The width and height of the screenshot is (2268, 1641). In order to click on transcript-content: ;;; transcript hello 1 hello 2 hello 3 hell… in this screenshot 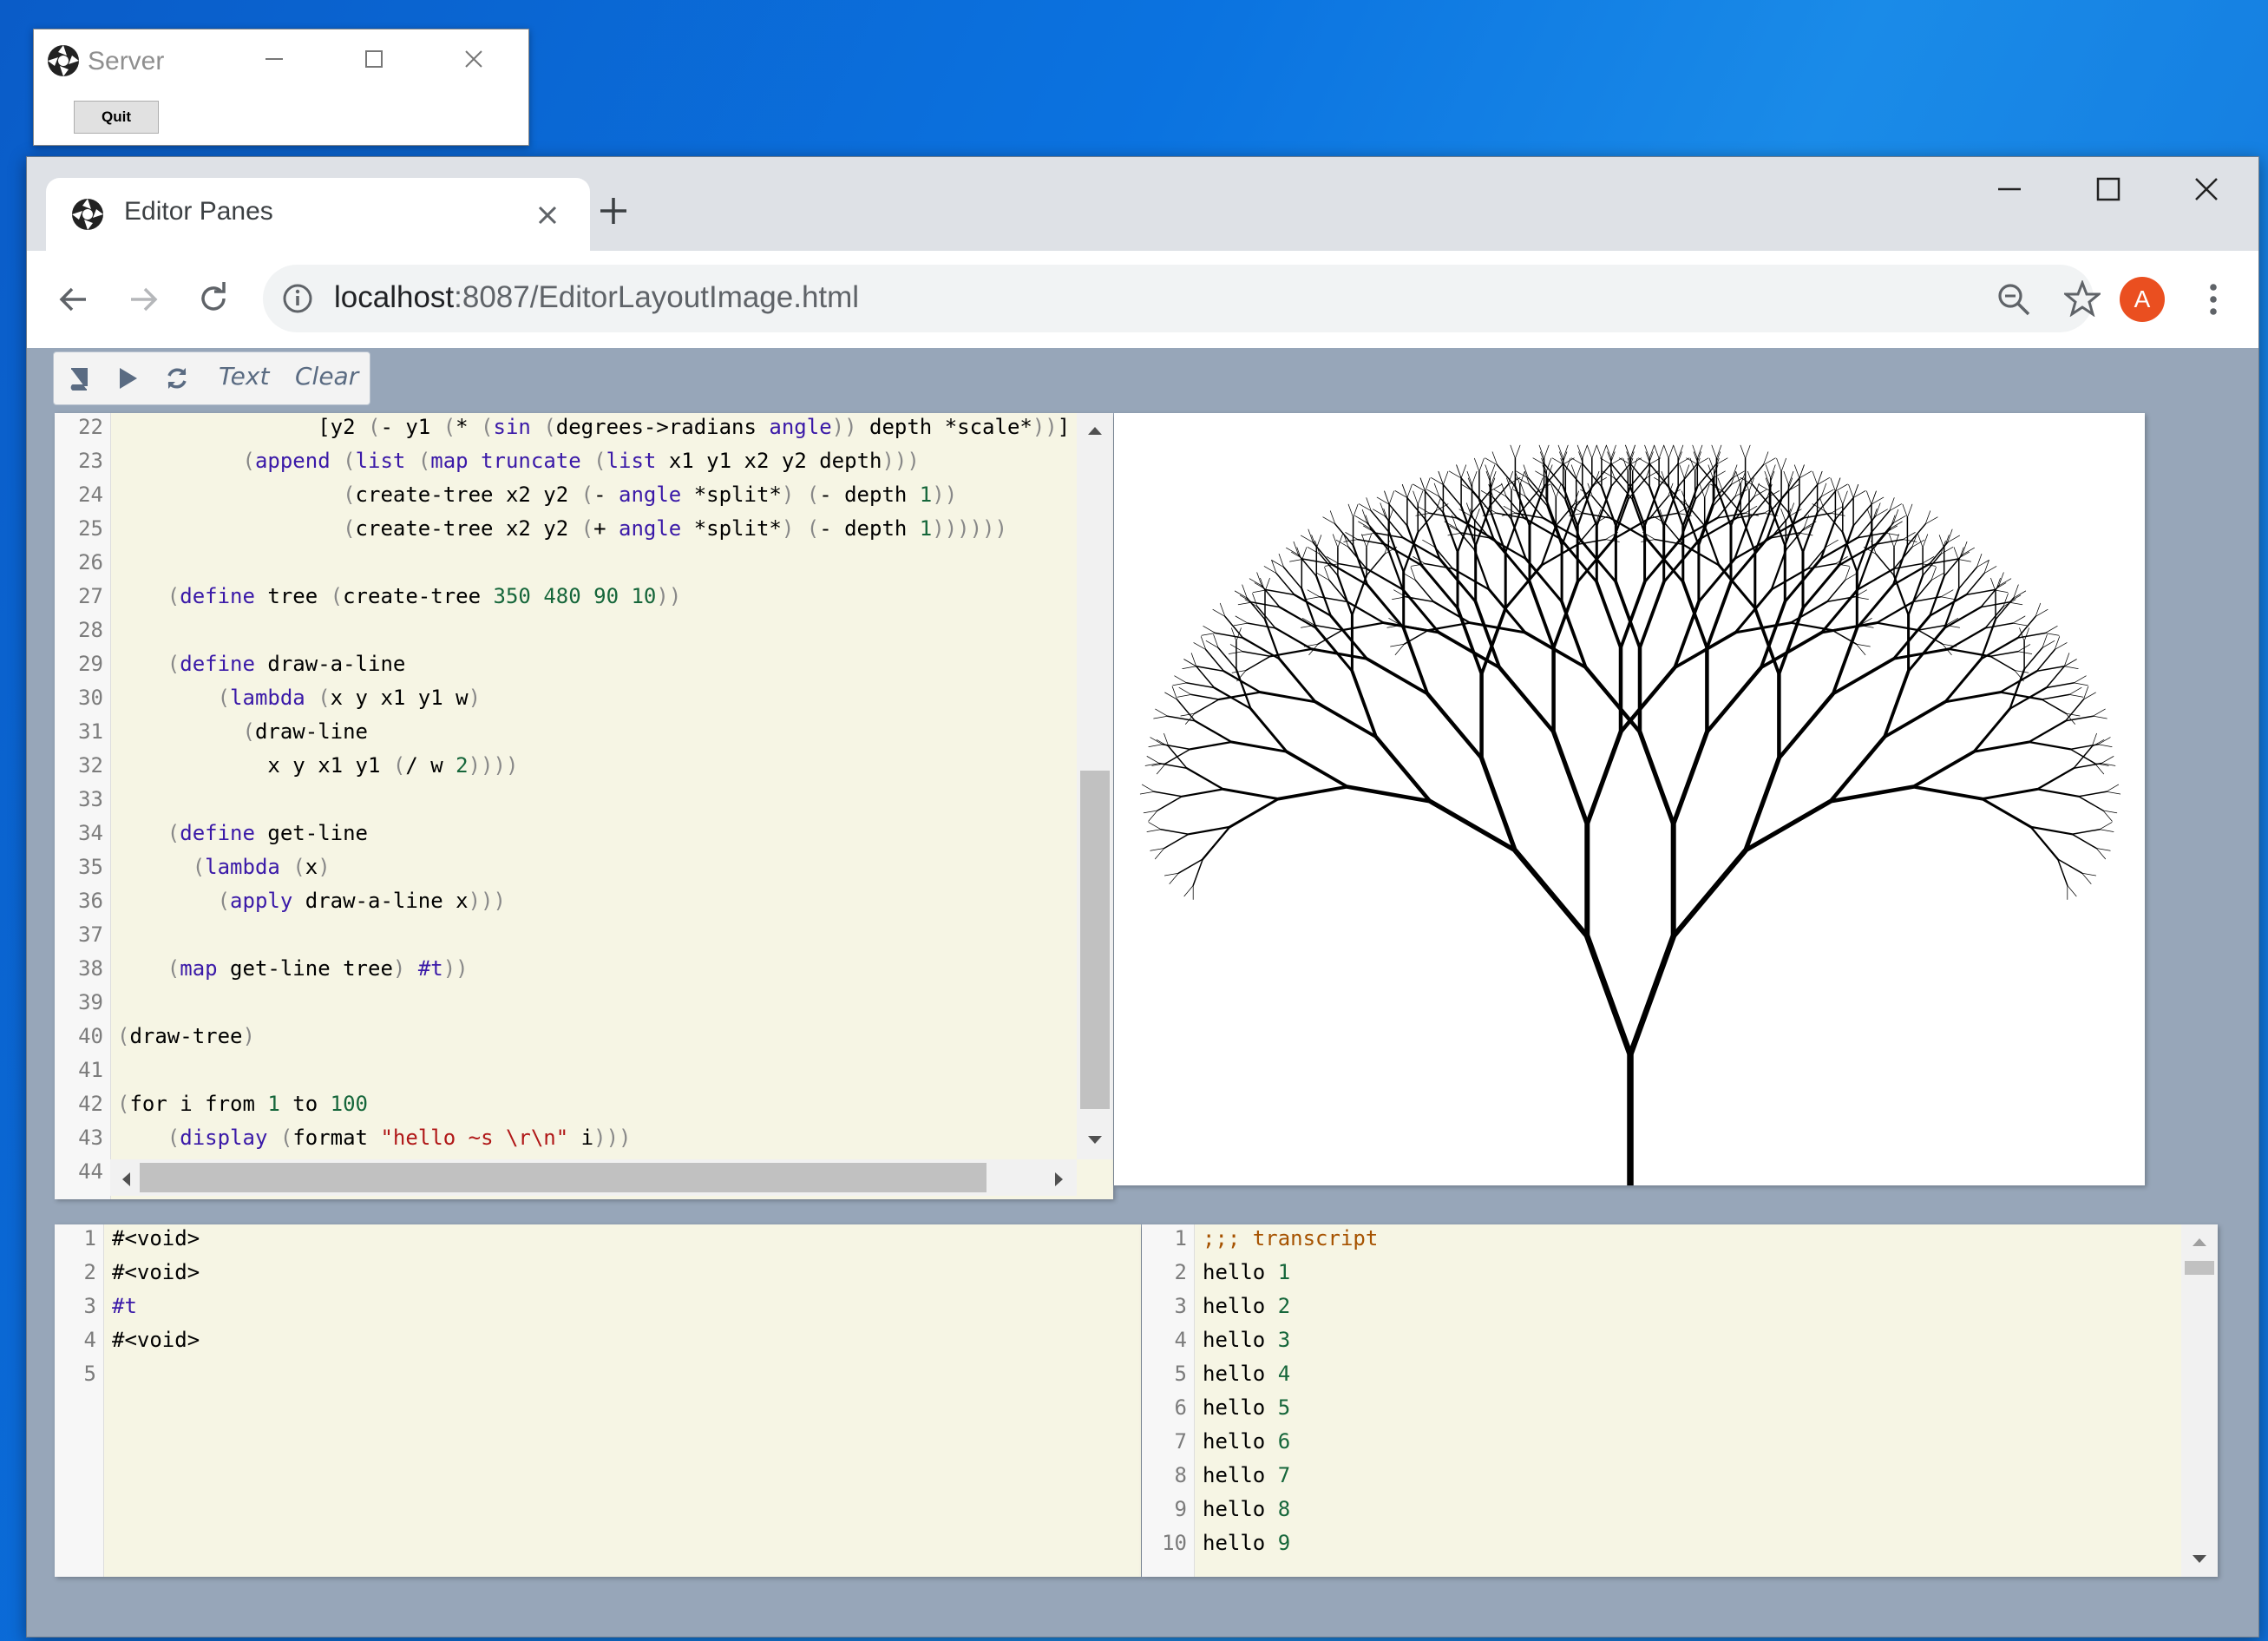, I will do `click(1290, 1389)`.